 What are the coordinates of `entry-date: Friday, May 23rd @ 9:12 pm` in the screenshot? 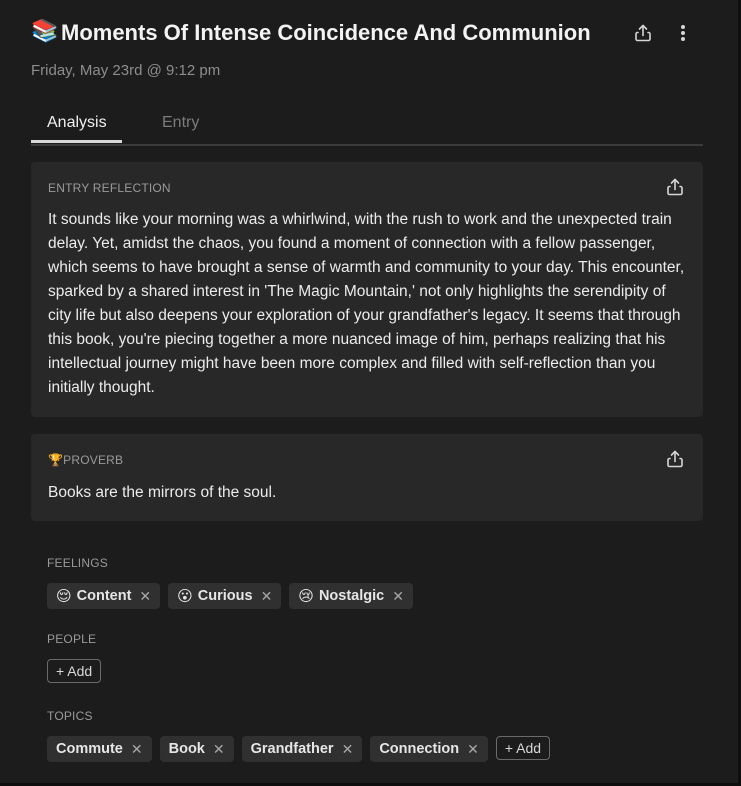 It's located at (126, 70).